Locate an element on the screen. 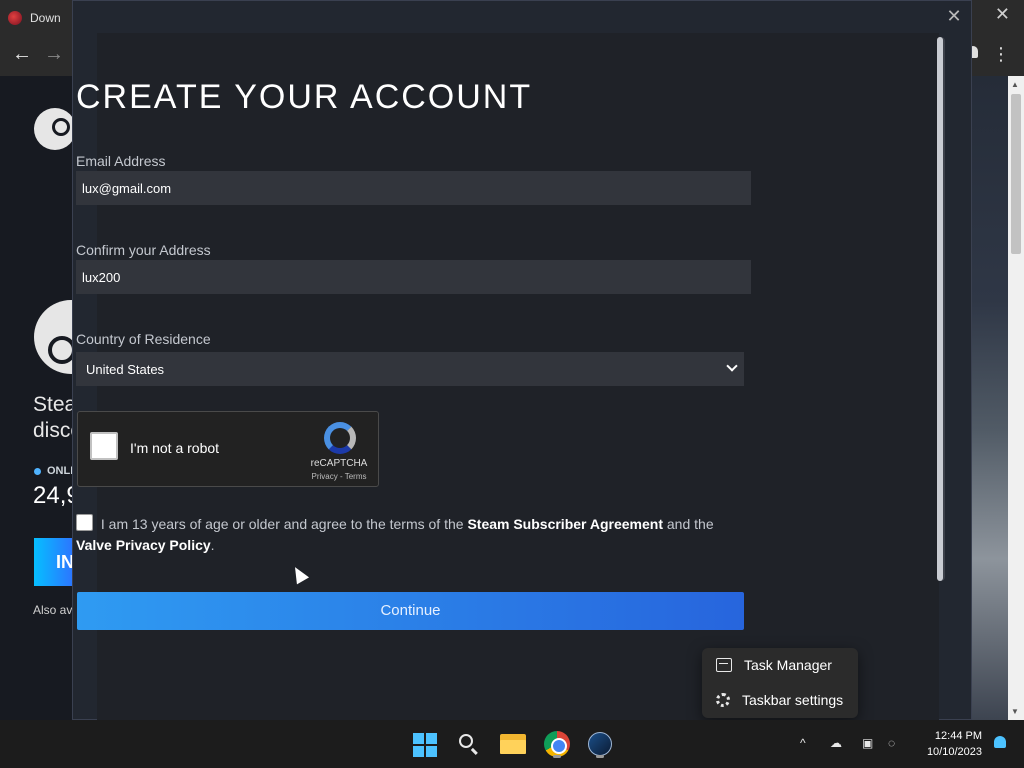 This screenshot has height=768, width=1024. menu-item-task-manager: Task Manager is located at coordinates (780, 665).